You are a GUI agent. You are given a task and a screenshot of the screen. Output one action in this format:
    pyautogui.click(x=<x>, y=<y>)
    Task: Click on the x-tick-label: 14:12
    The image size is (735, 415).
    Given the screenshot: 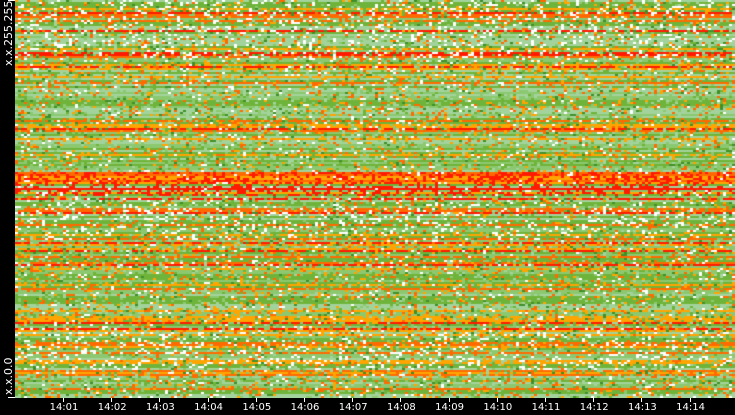 What is the action you would take?
    pyautogui.click(x=594, y=407)
    